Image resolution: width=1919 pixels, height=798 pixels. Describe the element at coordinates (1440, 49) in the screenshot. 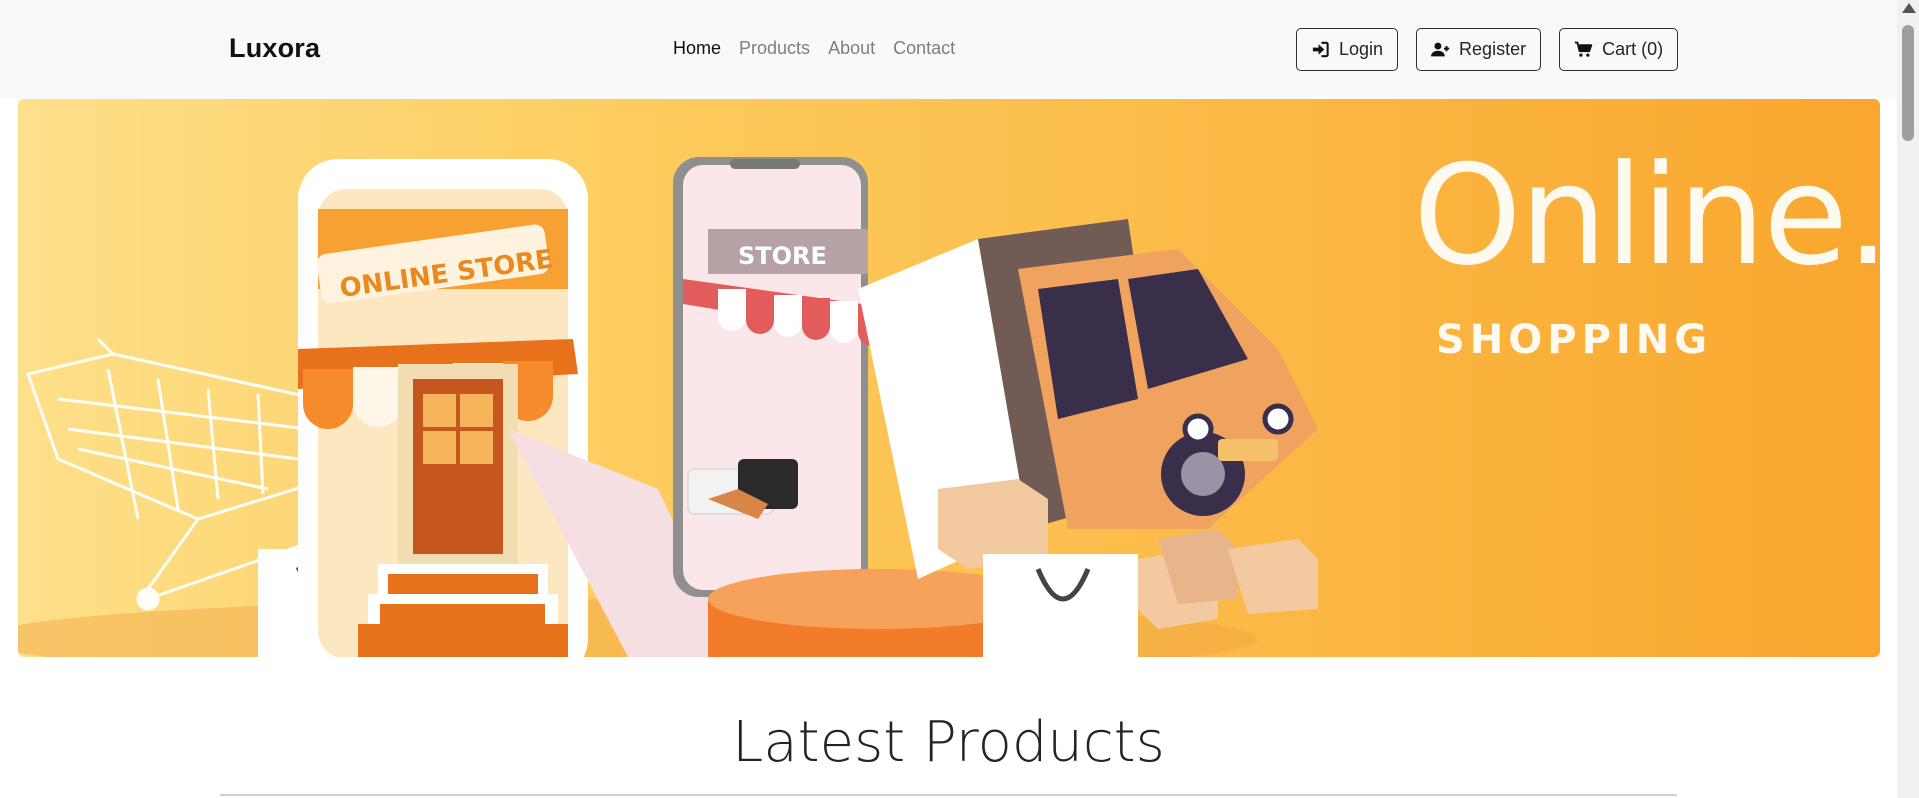

I see `user-plus-icon` at that location.